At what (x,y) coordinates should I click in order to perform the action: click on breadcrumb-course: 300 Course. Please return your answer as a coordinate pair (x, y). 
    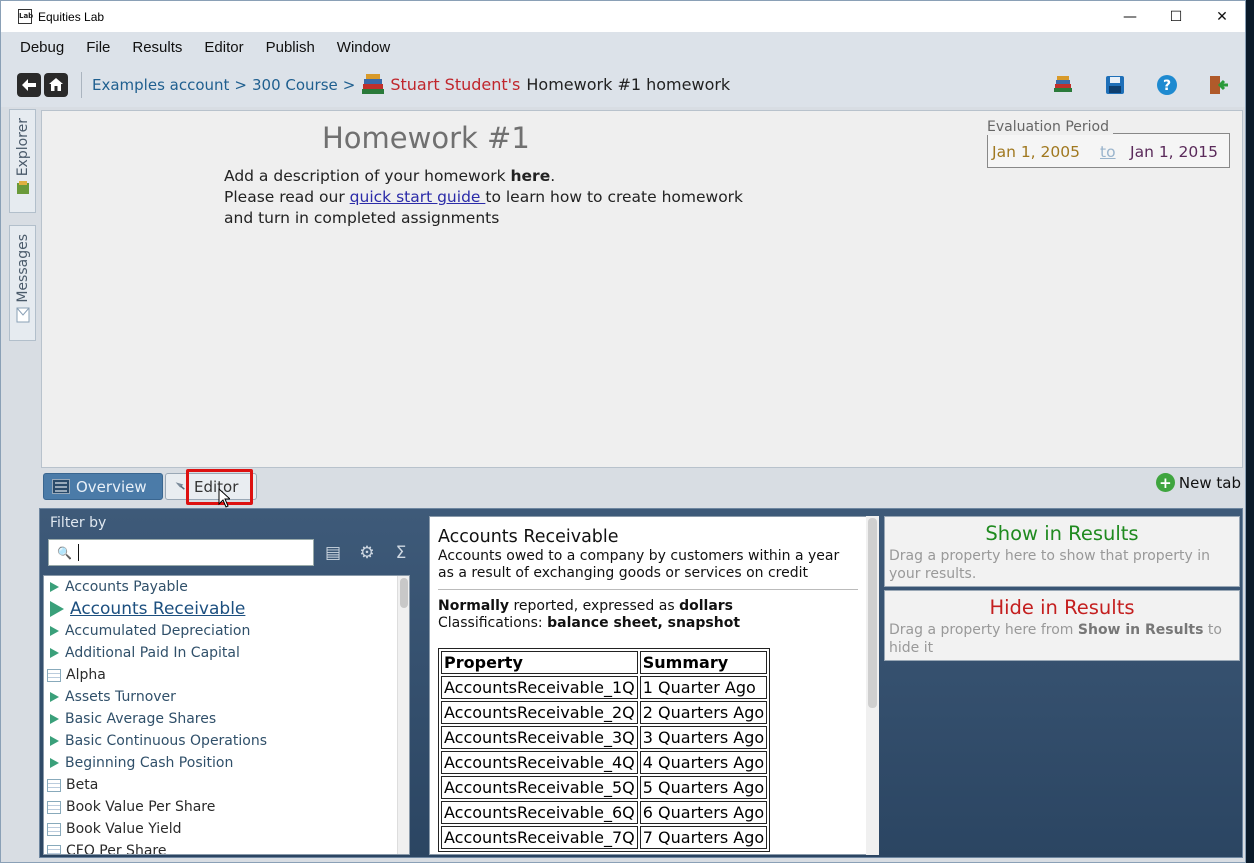
    Looking at the image, I should click on (295, 85).